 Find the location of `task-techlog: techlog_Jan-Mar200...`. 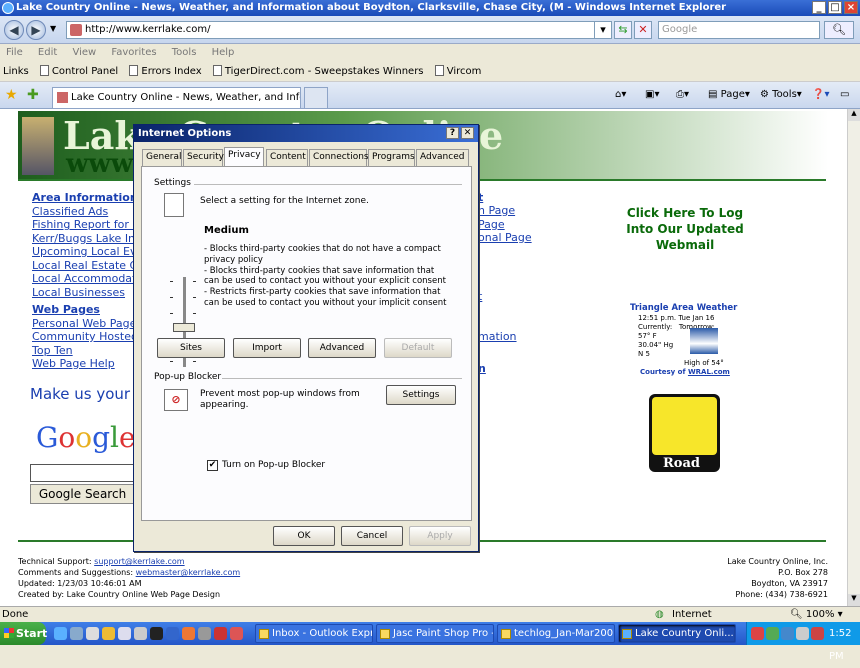

task-techlog: techlog_Jan-Mar200... is located at coordinates (556, 633).